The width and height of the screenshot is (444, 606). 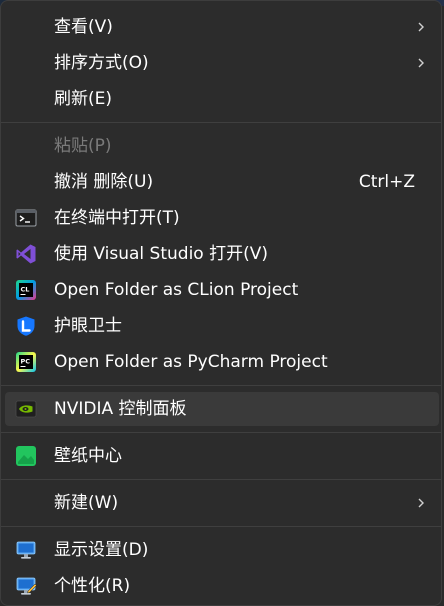 I want to click on menu-item-new: 新建(W), so click(x=222, y=503).